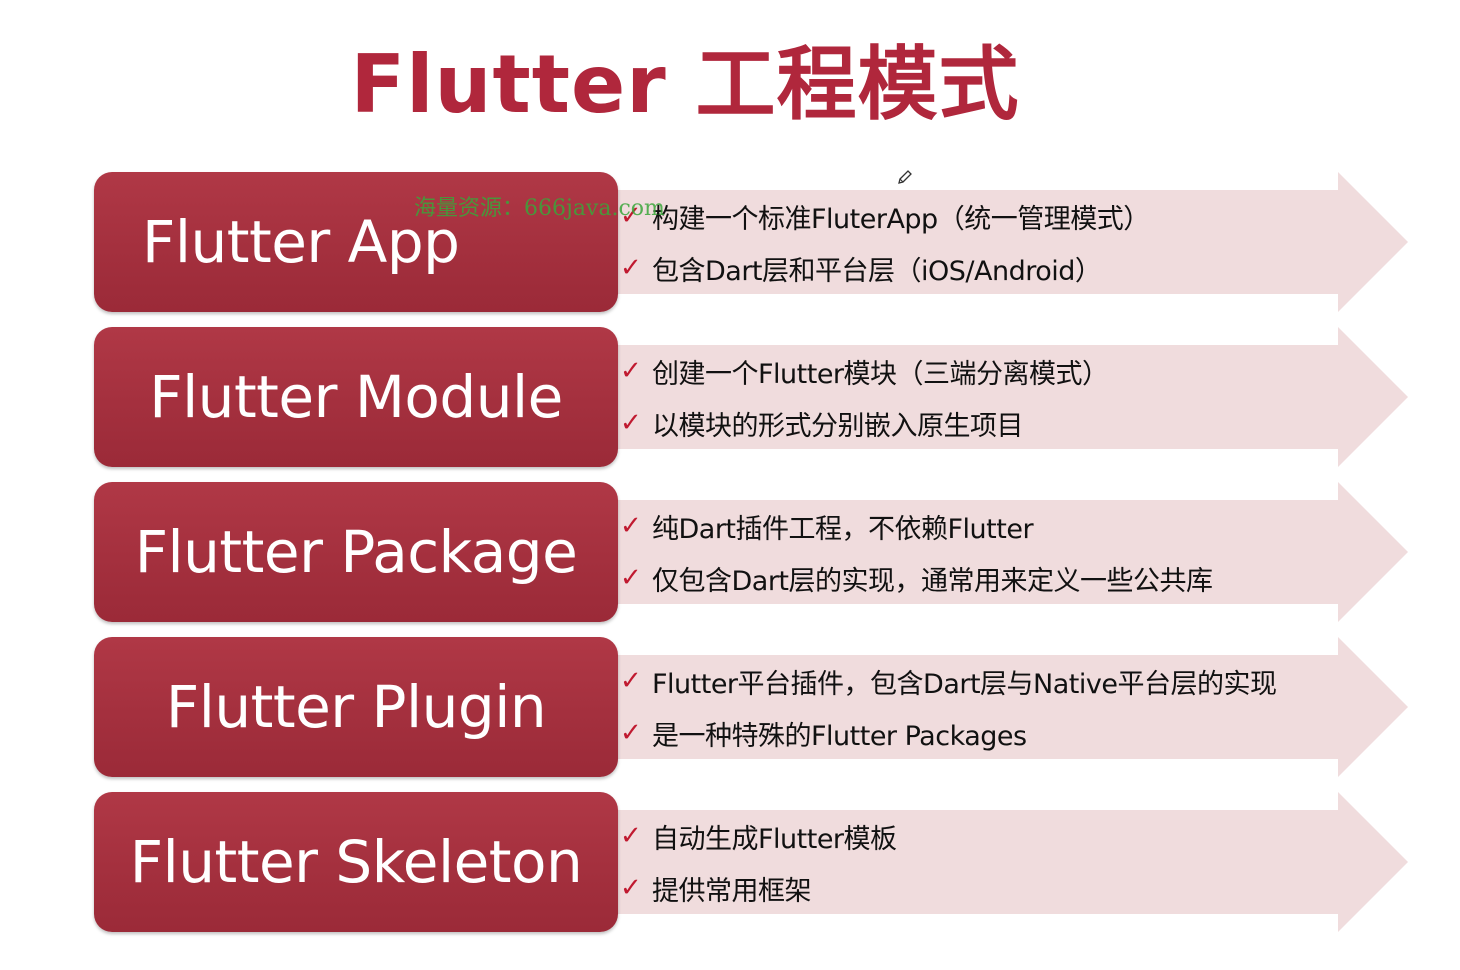  What do you see at coordinates (838, 426) in the screenshot?
I see `bullet-text: 以模块的形式分别嵌入原生项目` at bounding box center [838, 426].